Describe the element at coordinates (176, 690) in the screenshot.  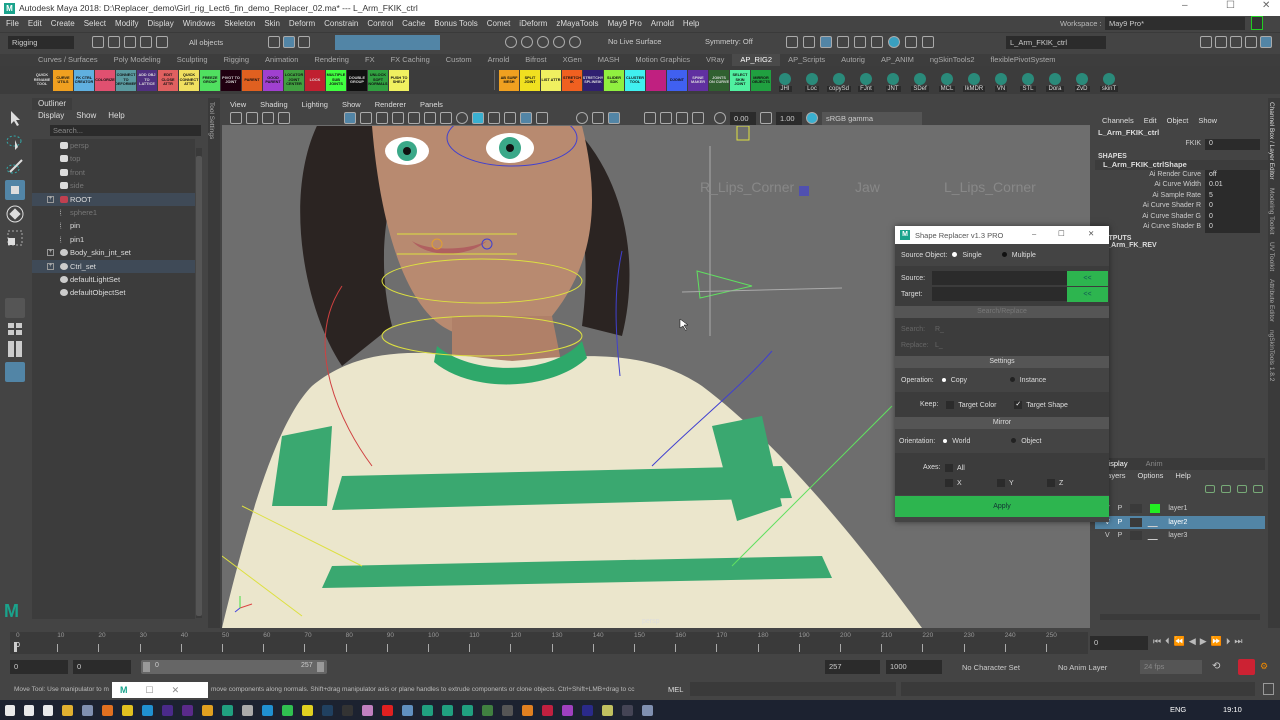
I see `thumbnail-close-icon: ✕` at that location.